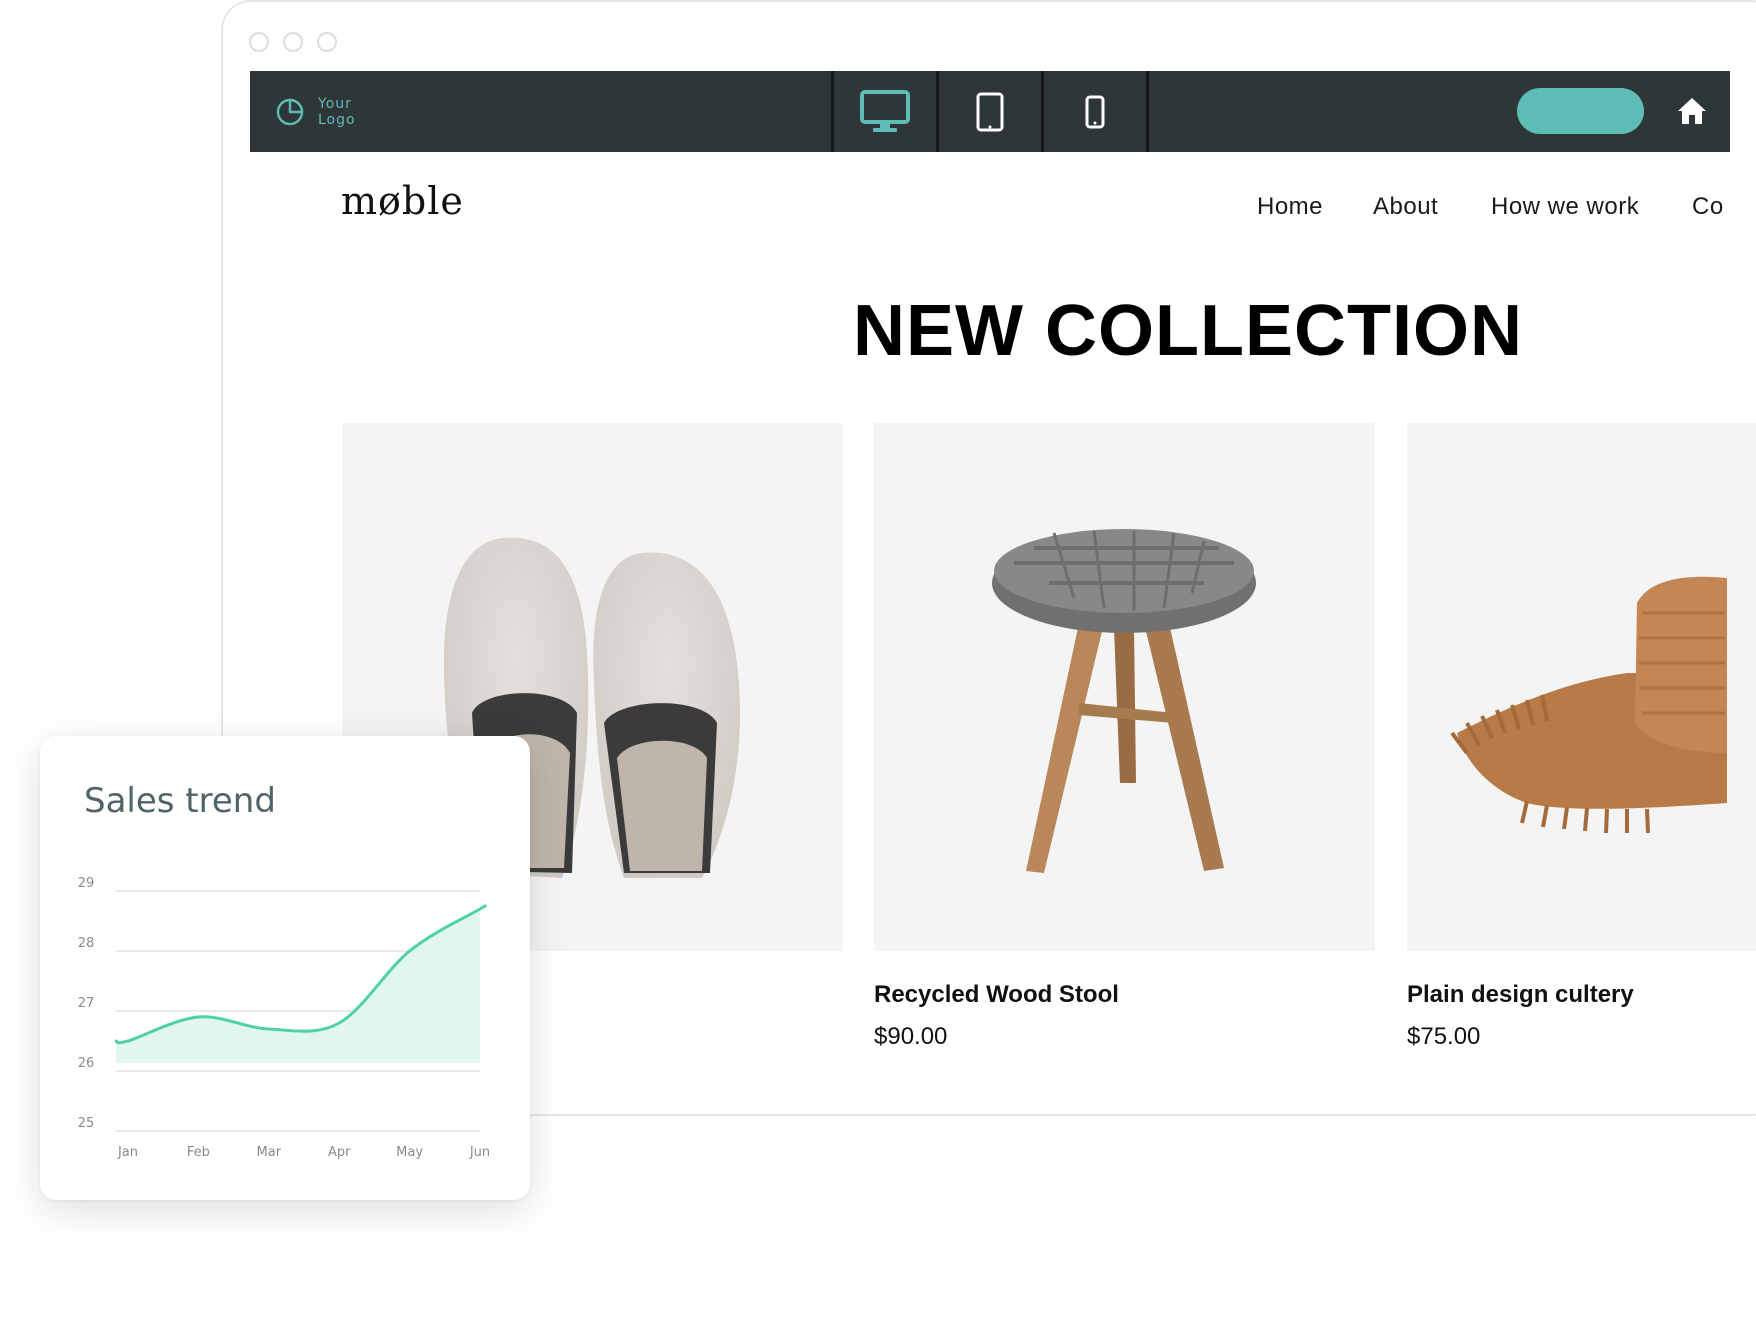  I want to click on series-area, so click(301, 984).